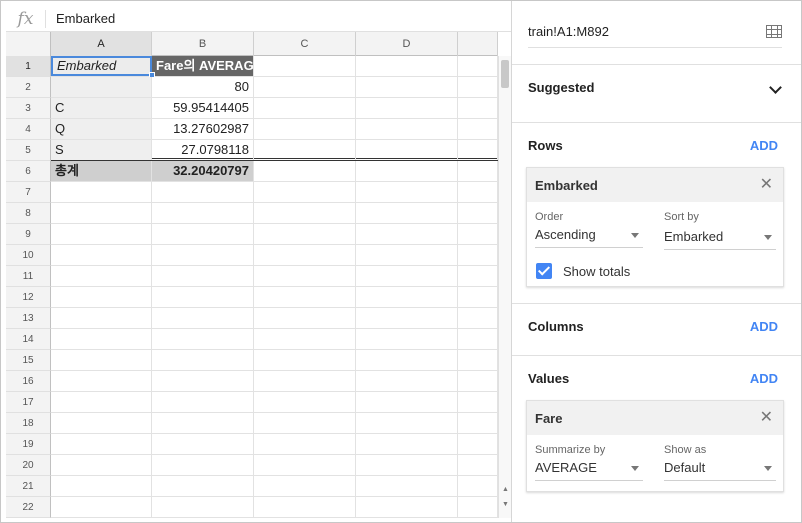  Describe the element at coordinates (28, 423) in the screenshot. I see `row-header: 18` at that location.